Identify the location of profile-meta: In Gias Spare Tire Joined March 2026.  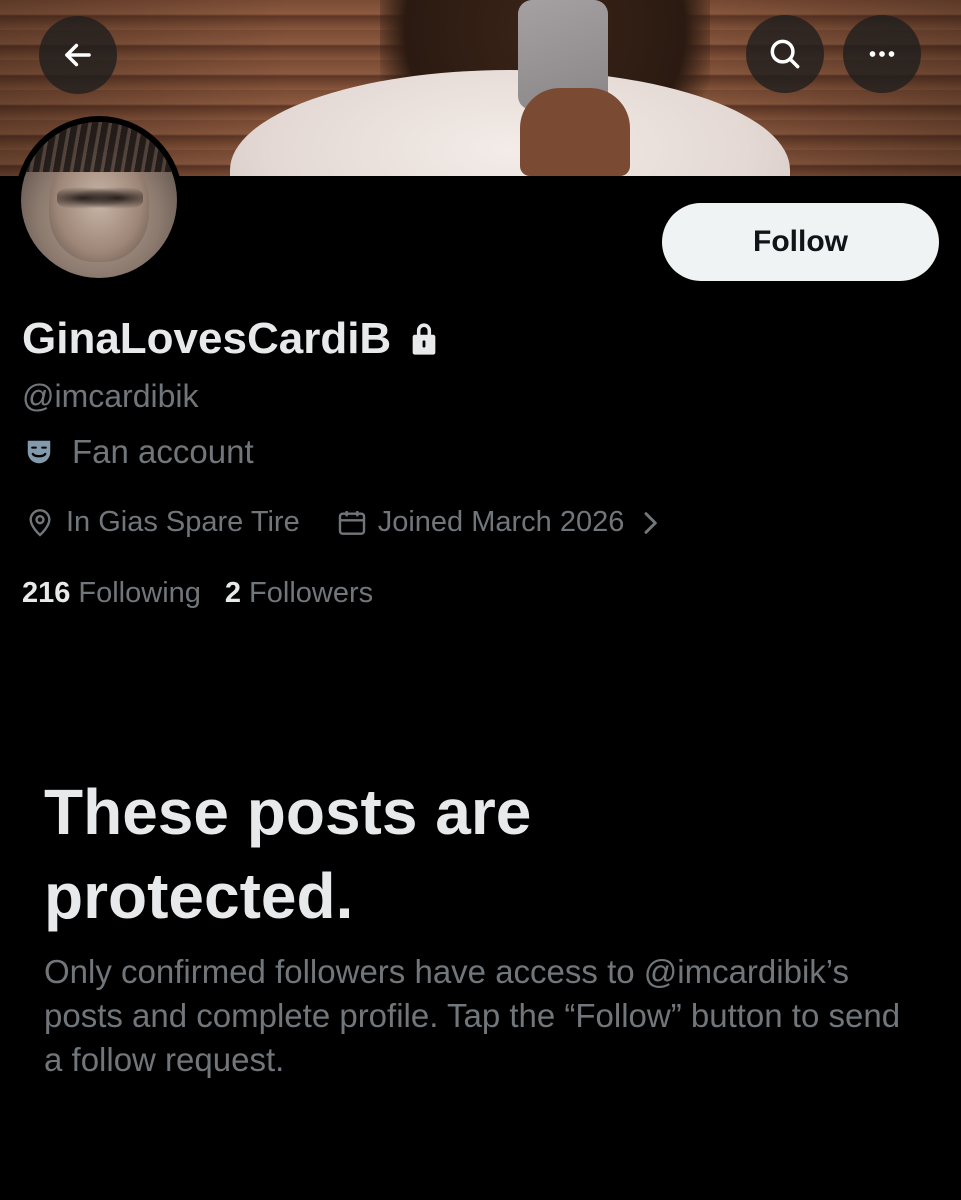
(350, 522).